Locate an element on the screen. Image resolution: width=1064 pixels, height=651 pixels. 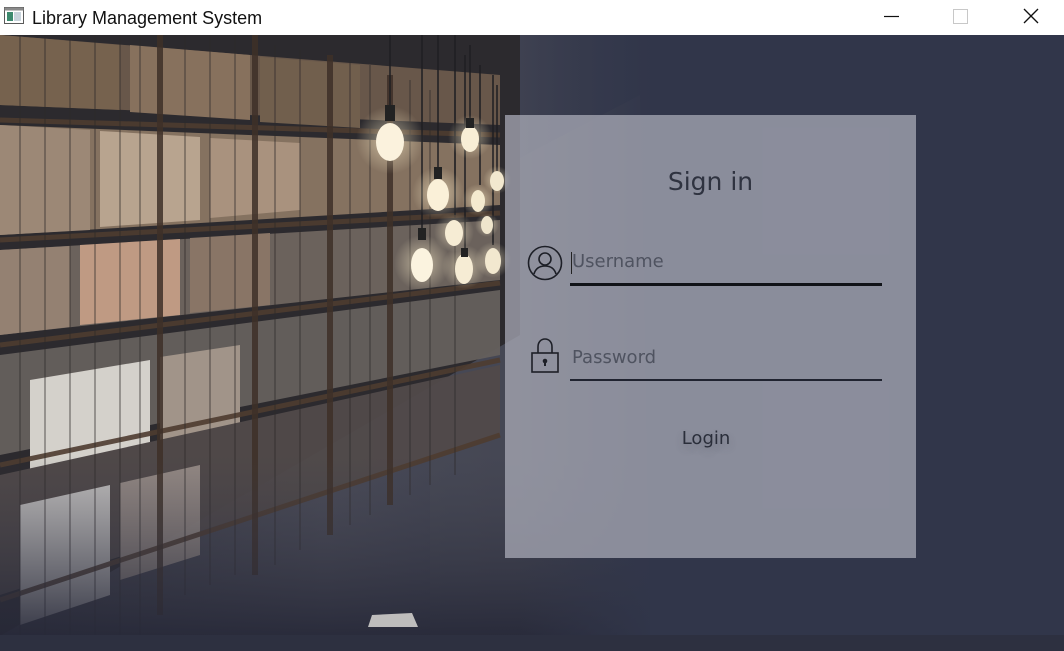
login-button: Login is located at coordinates (706, 438).